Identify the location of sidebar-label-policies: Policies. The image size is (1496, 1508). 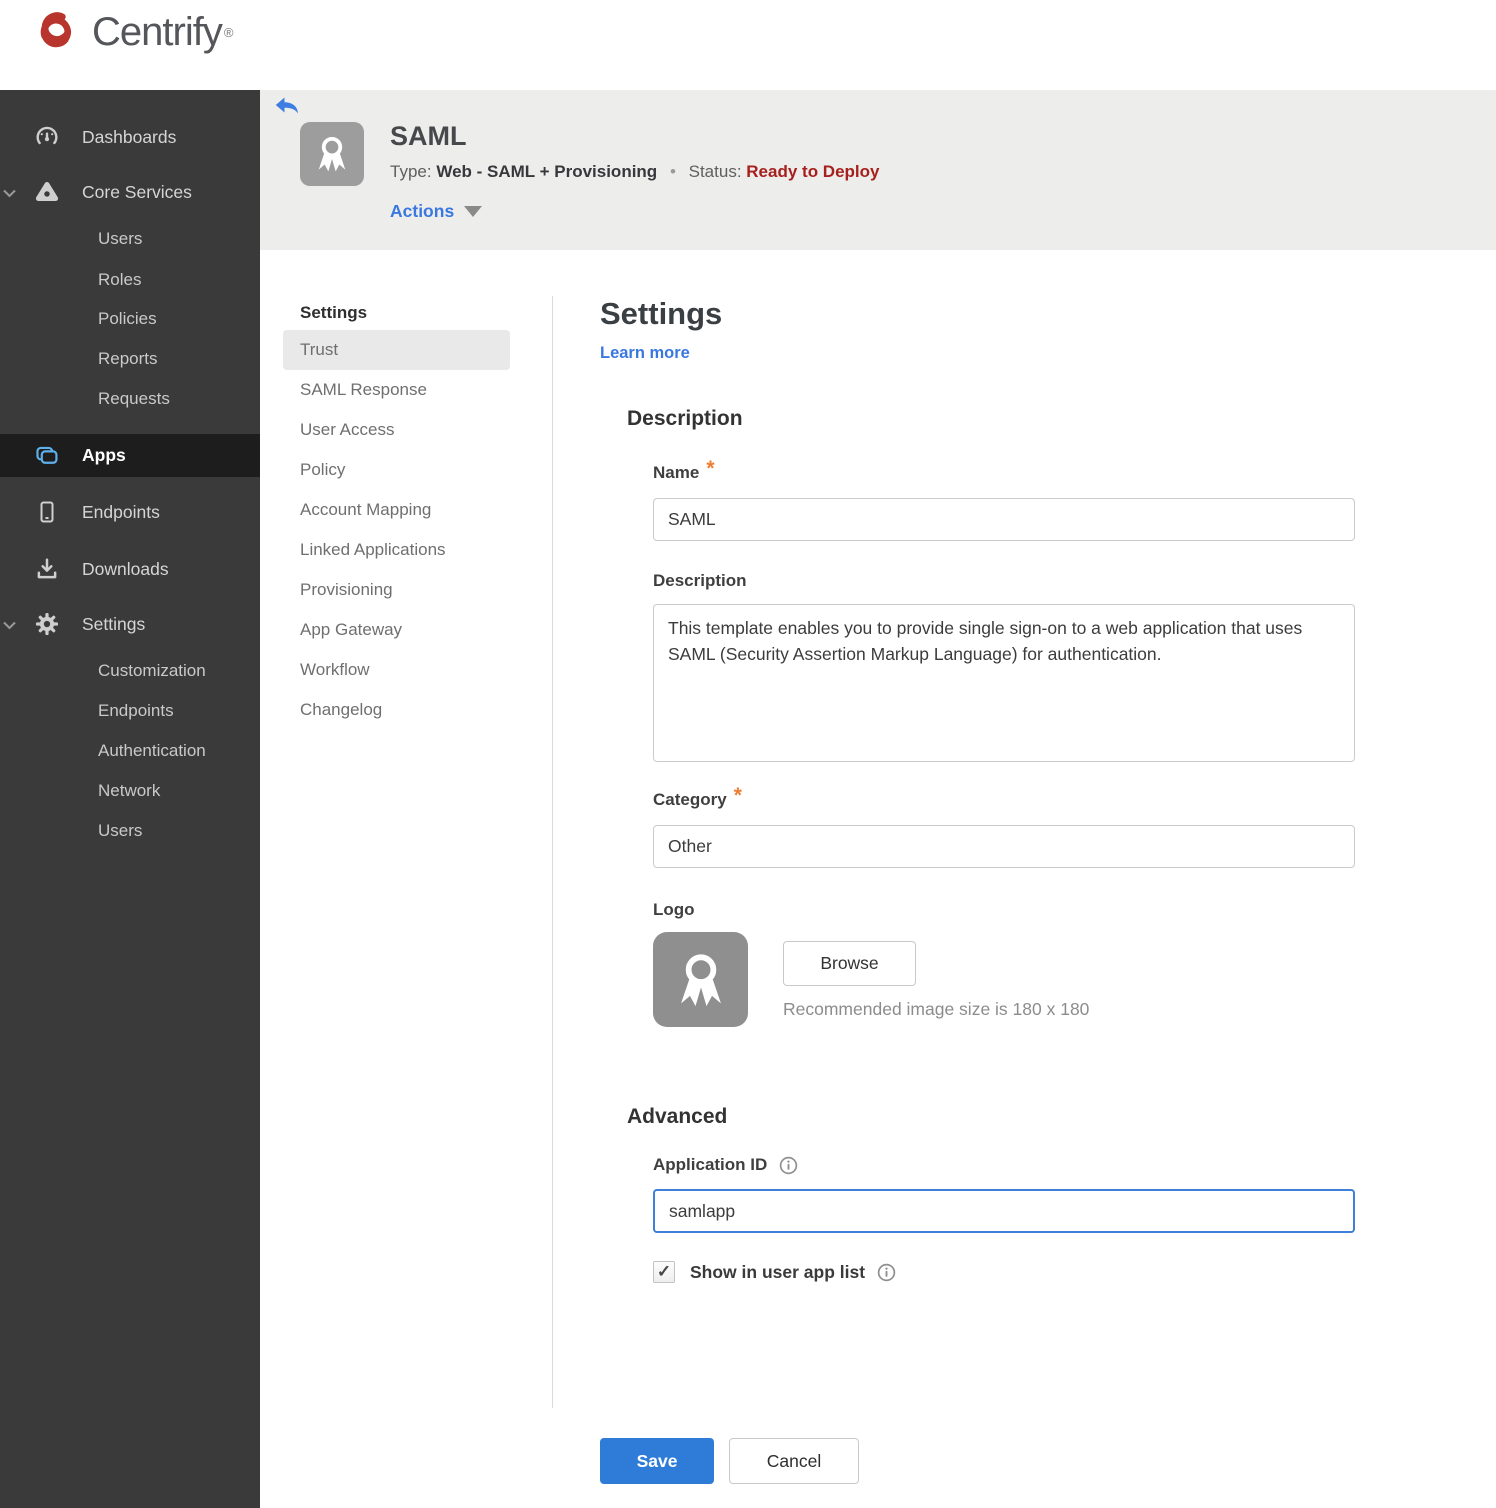
(127, 318).